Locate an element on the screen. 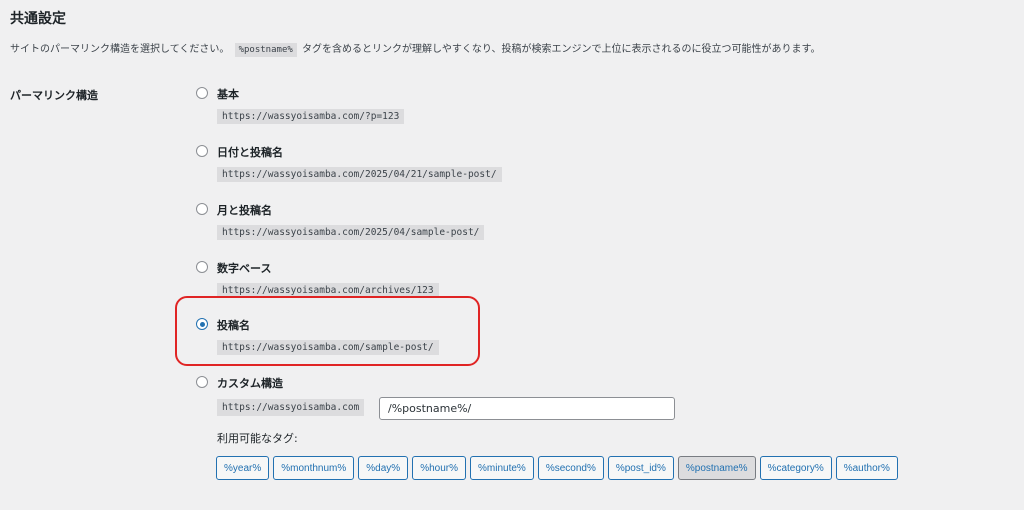  section-title: 共通設定 is located at coordinates (38, 19).